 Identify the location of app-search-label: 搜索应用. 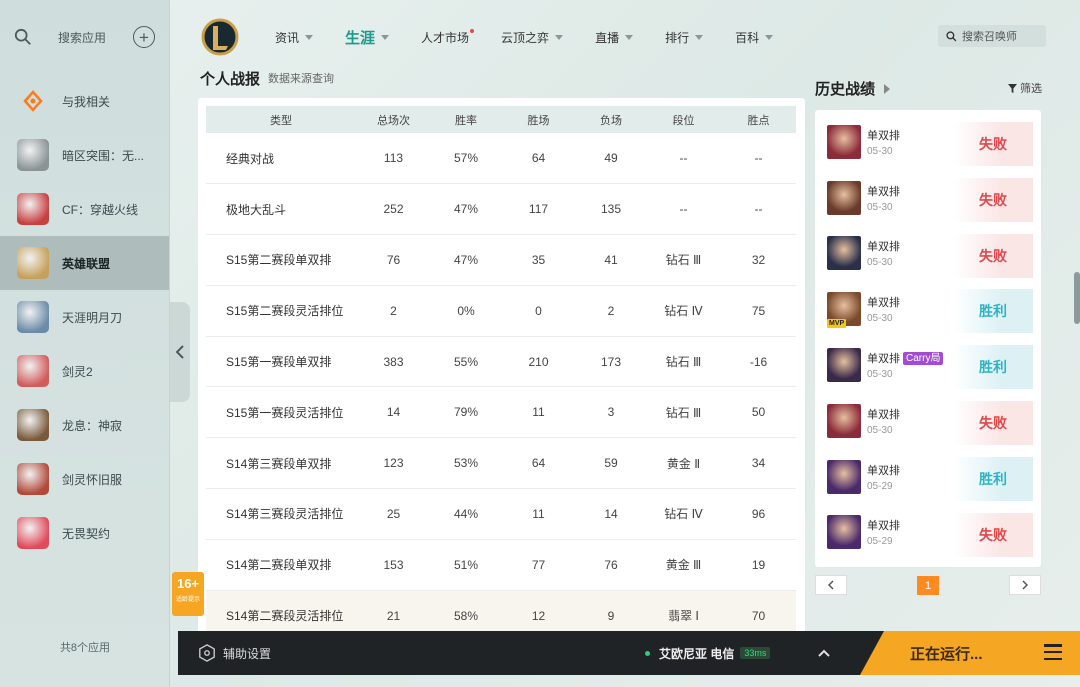
(95, 37).